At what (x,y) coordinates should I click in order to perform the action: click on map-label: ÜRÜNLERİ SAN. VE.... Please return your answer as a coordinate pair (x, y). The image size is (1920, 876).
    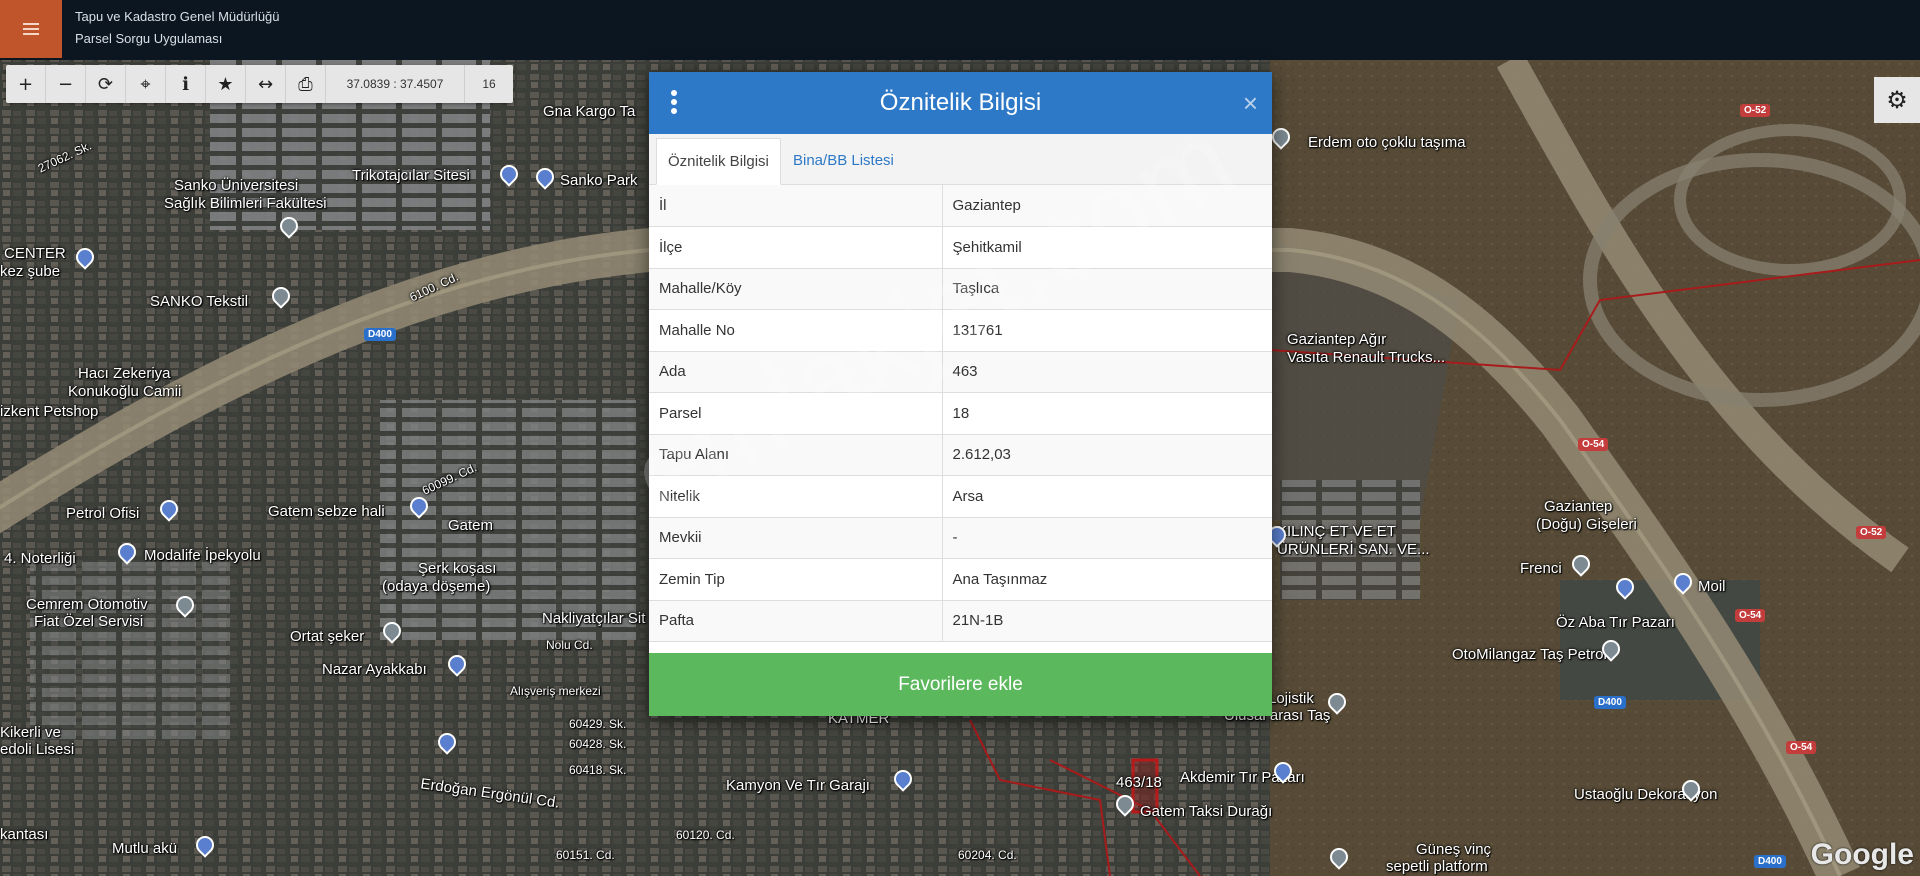
    Looking at the image, I should click on (1353, 549).